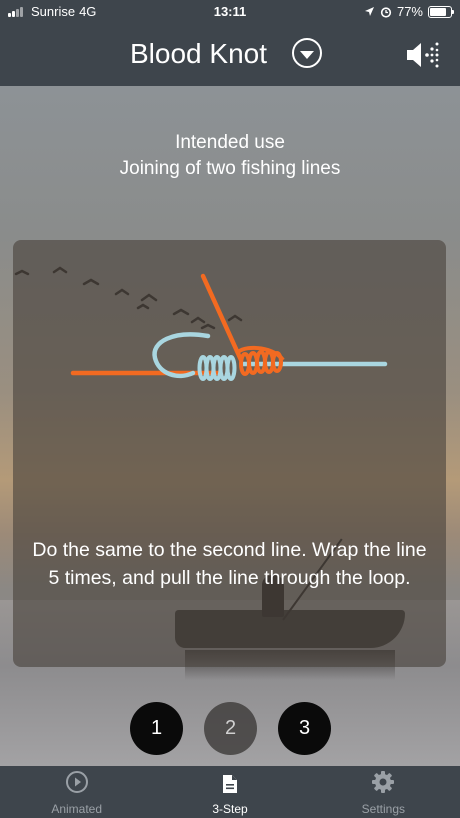 The height and width of the screenshot is (818, 460). I want to click on battery-icon, so click(441, 11).